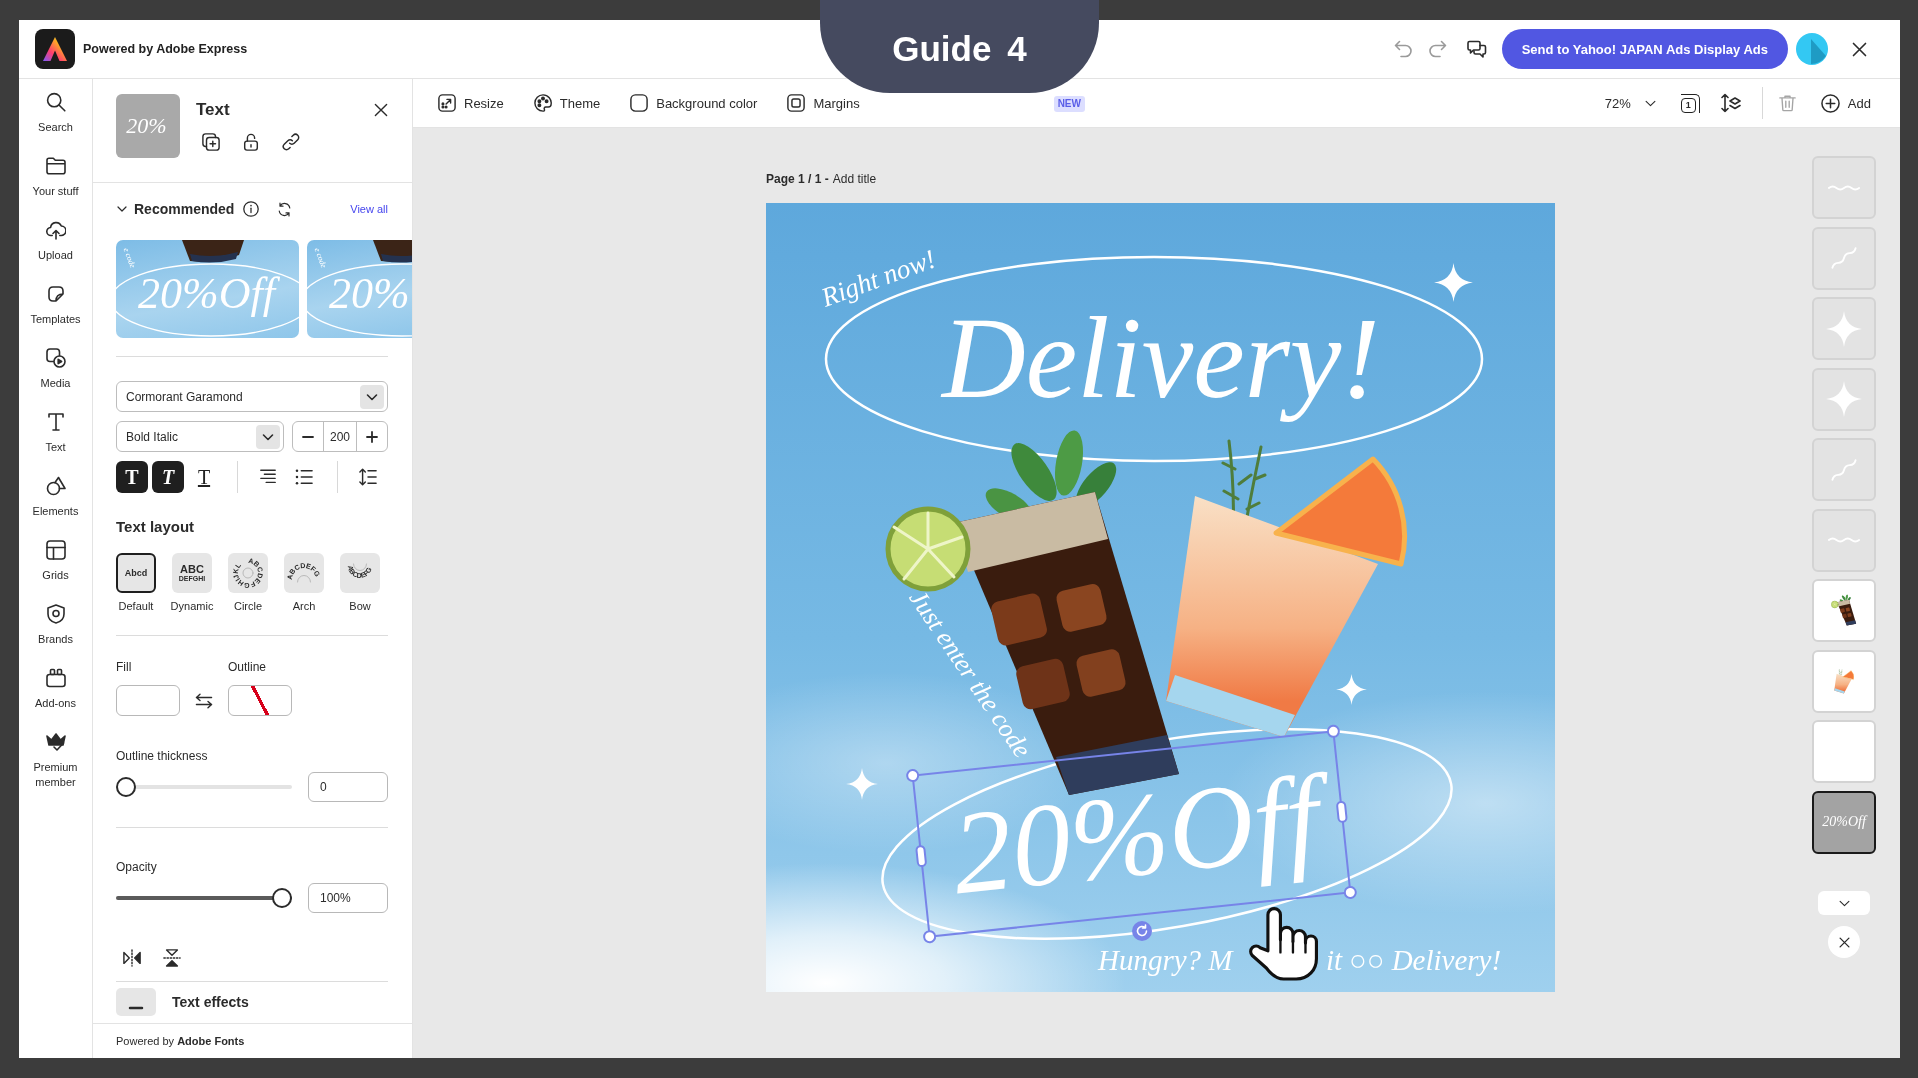 The height and width of the screenshot is (1078, 1918). Describe the element at coordinates (1644, 49) in the screenshot. I see `send-button: Send to Yahoo! JAPAN Ads Display Ads` at that location.